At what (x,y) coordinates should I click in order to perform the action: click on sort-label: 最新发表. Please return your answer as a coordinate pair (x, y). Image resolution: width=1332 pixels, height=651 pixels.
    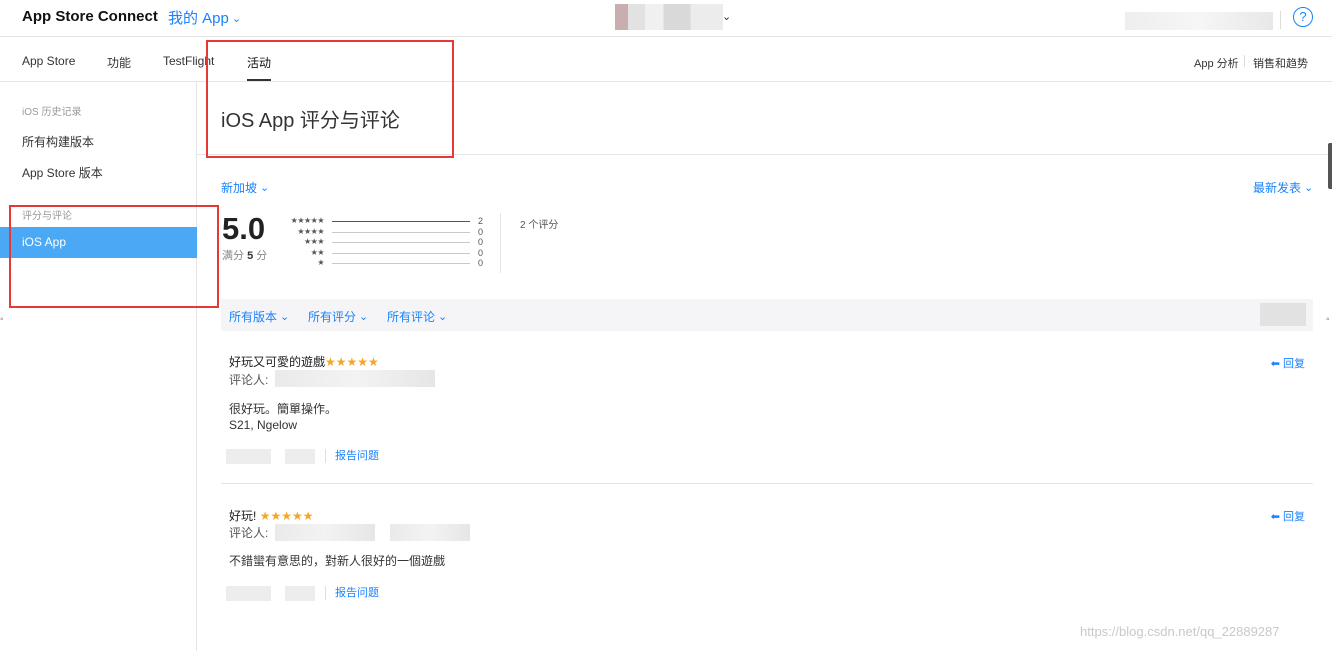
    Looking at the image, I should click on (1277, 188).